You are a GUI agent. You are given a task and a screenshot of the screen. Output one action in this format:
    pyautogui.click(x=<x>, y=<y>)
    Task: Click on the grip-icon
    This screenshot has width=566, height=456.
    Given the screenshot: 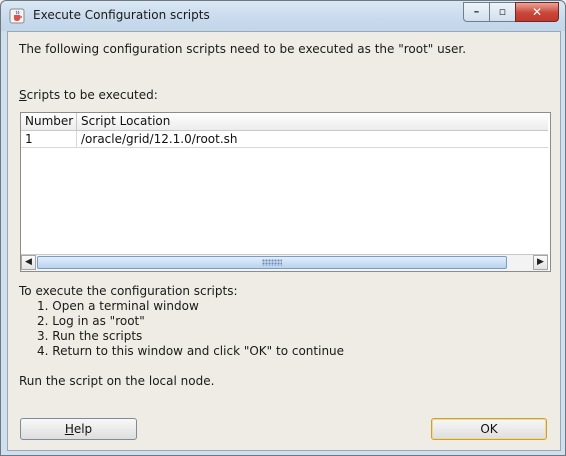 What is the action you would take?
    pyautogui.click(x=272, y=262)
    